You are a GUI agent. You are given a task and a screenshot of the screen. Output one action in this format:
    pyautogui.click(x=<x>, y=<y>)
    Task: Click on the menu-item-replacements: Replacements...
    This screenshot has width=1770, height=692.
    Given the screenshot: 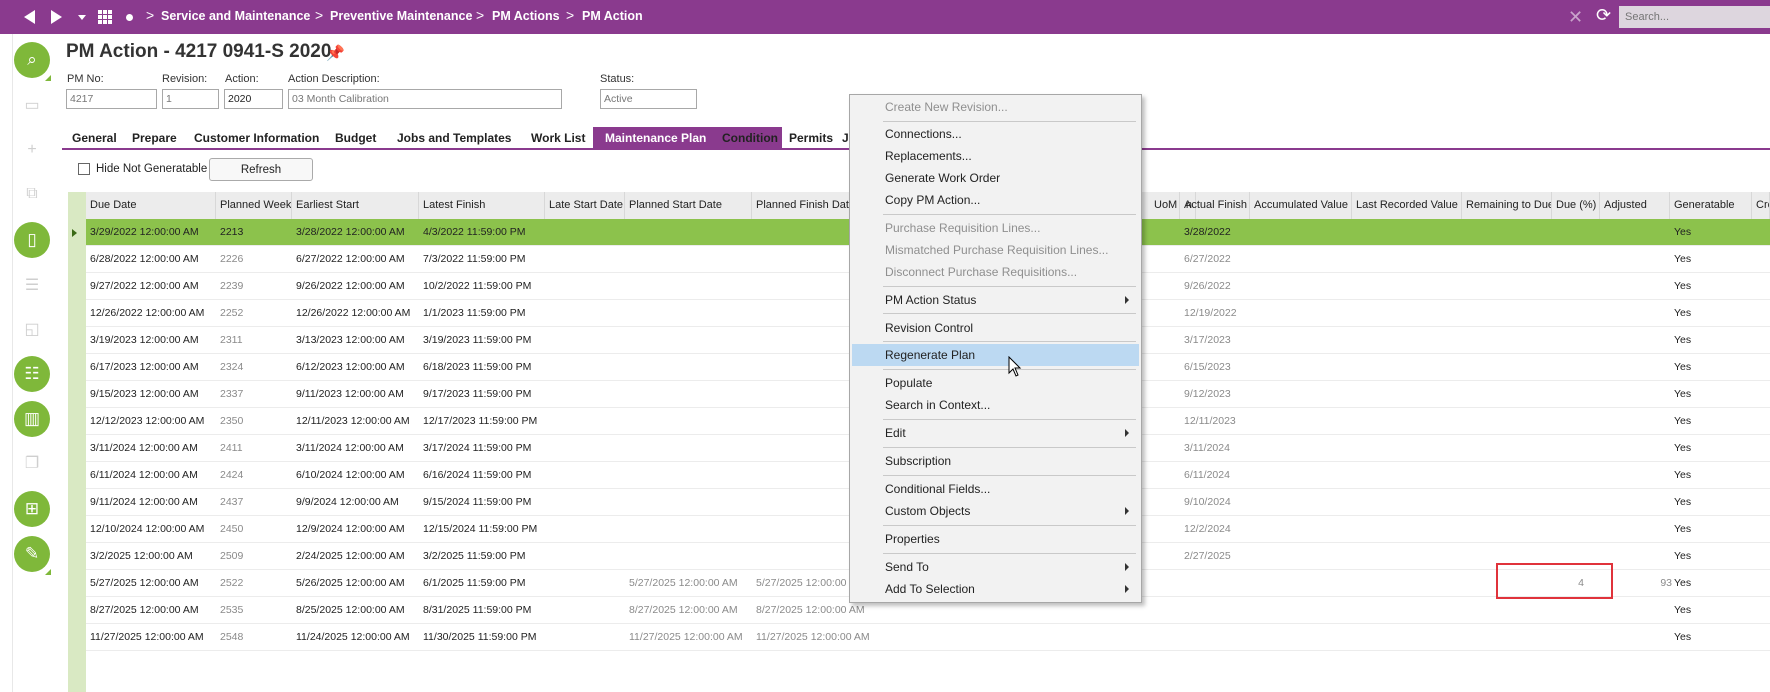 What is the action you would take?
    pyautogui.click(x=995, y=156)
    